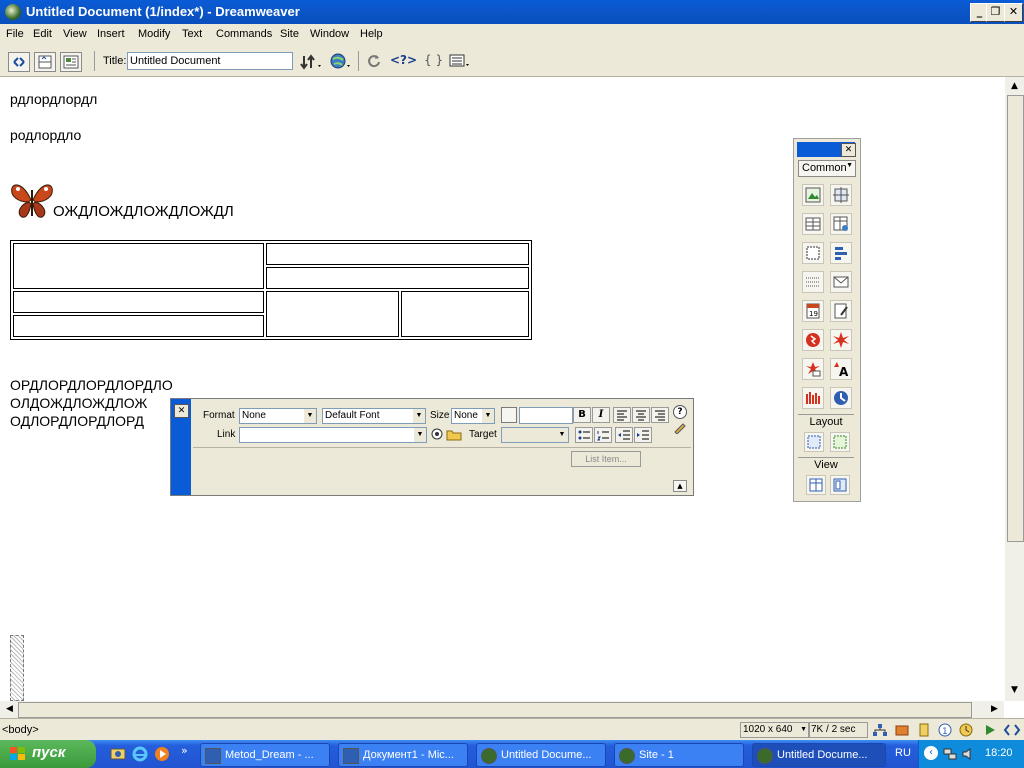  What do you see at coordinates (840, 442) in the screenshot?
I see `draw-layout-table-icon` at bounding box center [840, 442].